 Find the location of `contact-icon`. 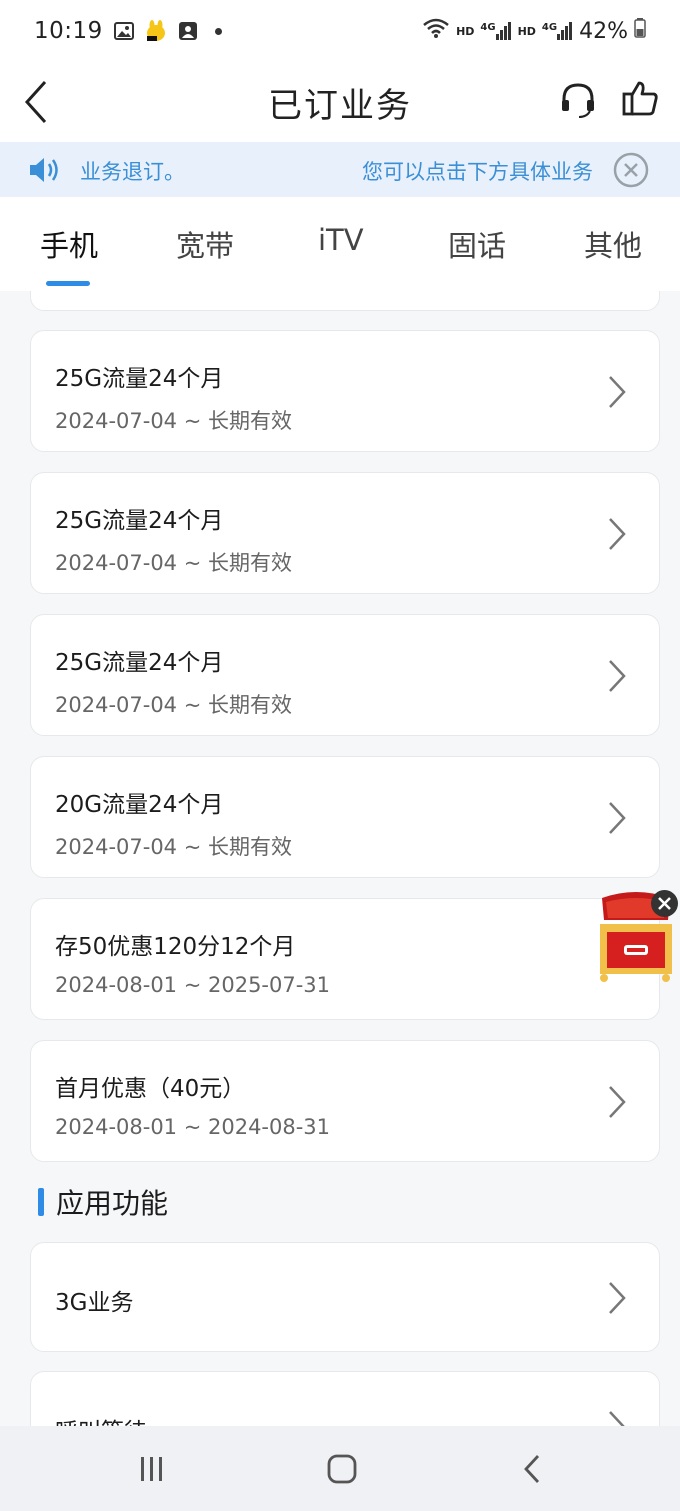

contact-icon is located at coordinates (188, 31).